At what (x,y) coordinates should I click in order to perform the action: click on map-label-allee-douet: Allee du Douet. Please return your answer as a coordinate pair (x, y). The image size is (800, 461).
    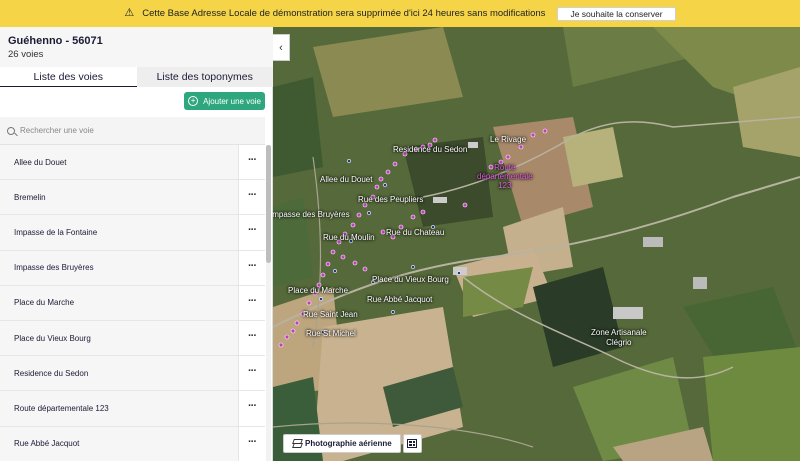
    Looking at the image, I should click on (346, 179).